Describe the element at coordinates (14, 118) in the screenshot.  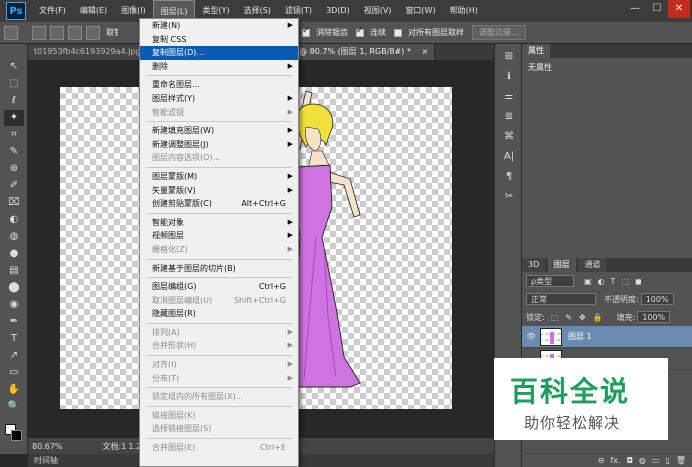
I see `tool-3-icon: ✦` at that location.